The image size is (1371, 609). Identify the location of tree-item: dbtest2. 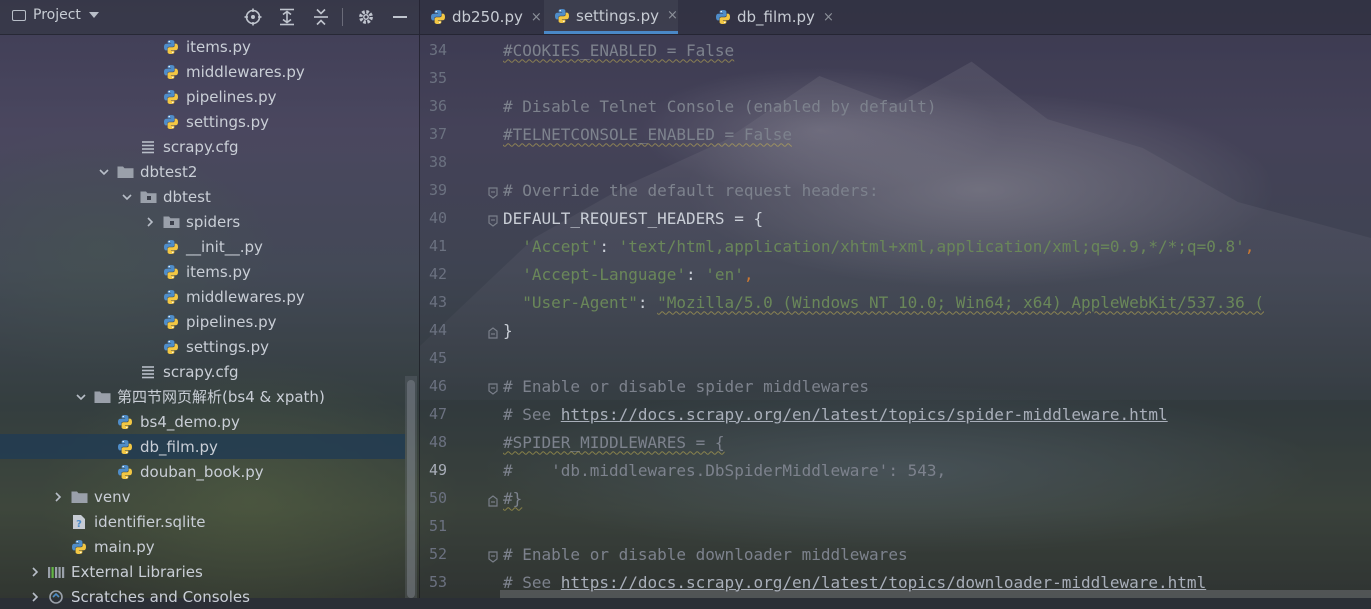
(209, 171).